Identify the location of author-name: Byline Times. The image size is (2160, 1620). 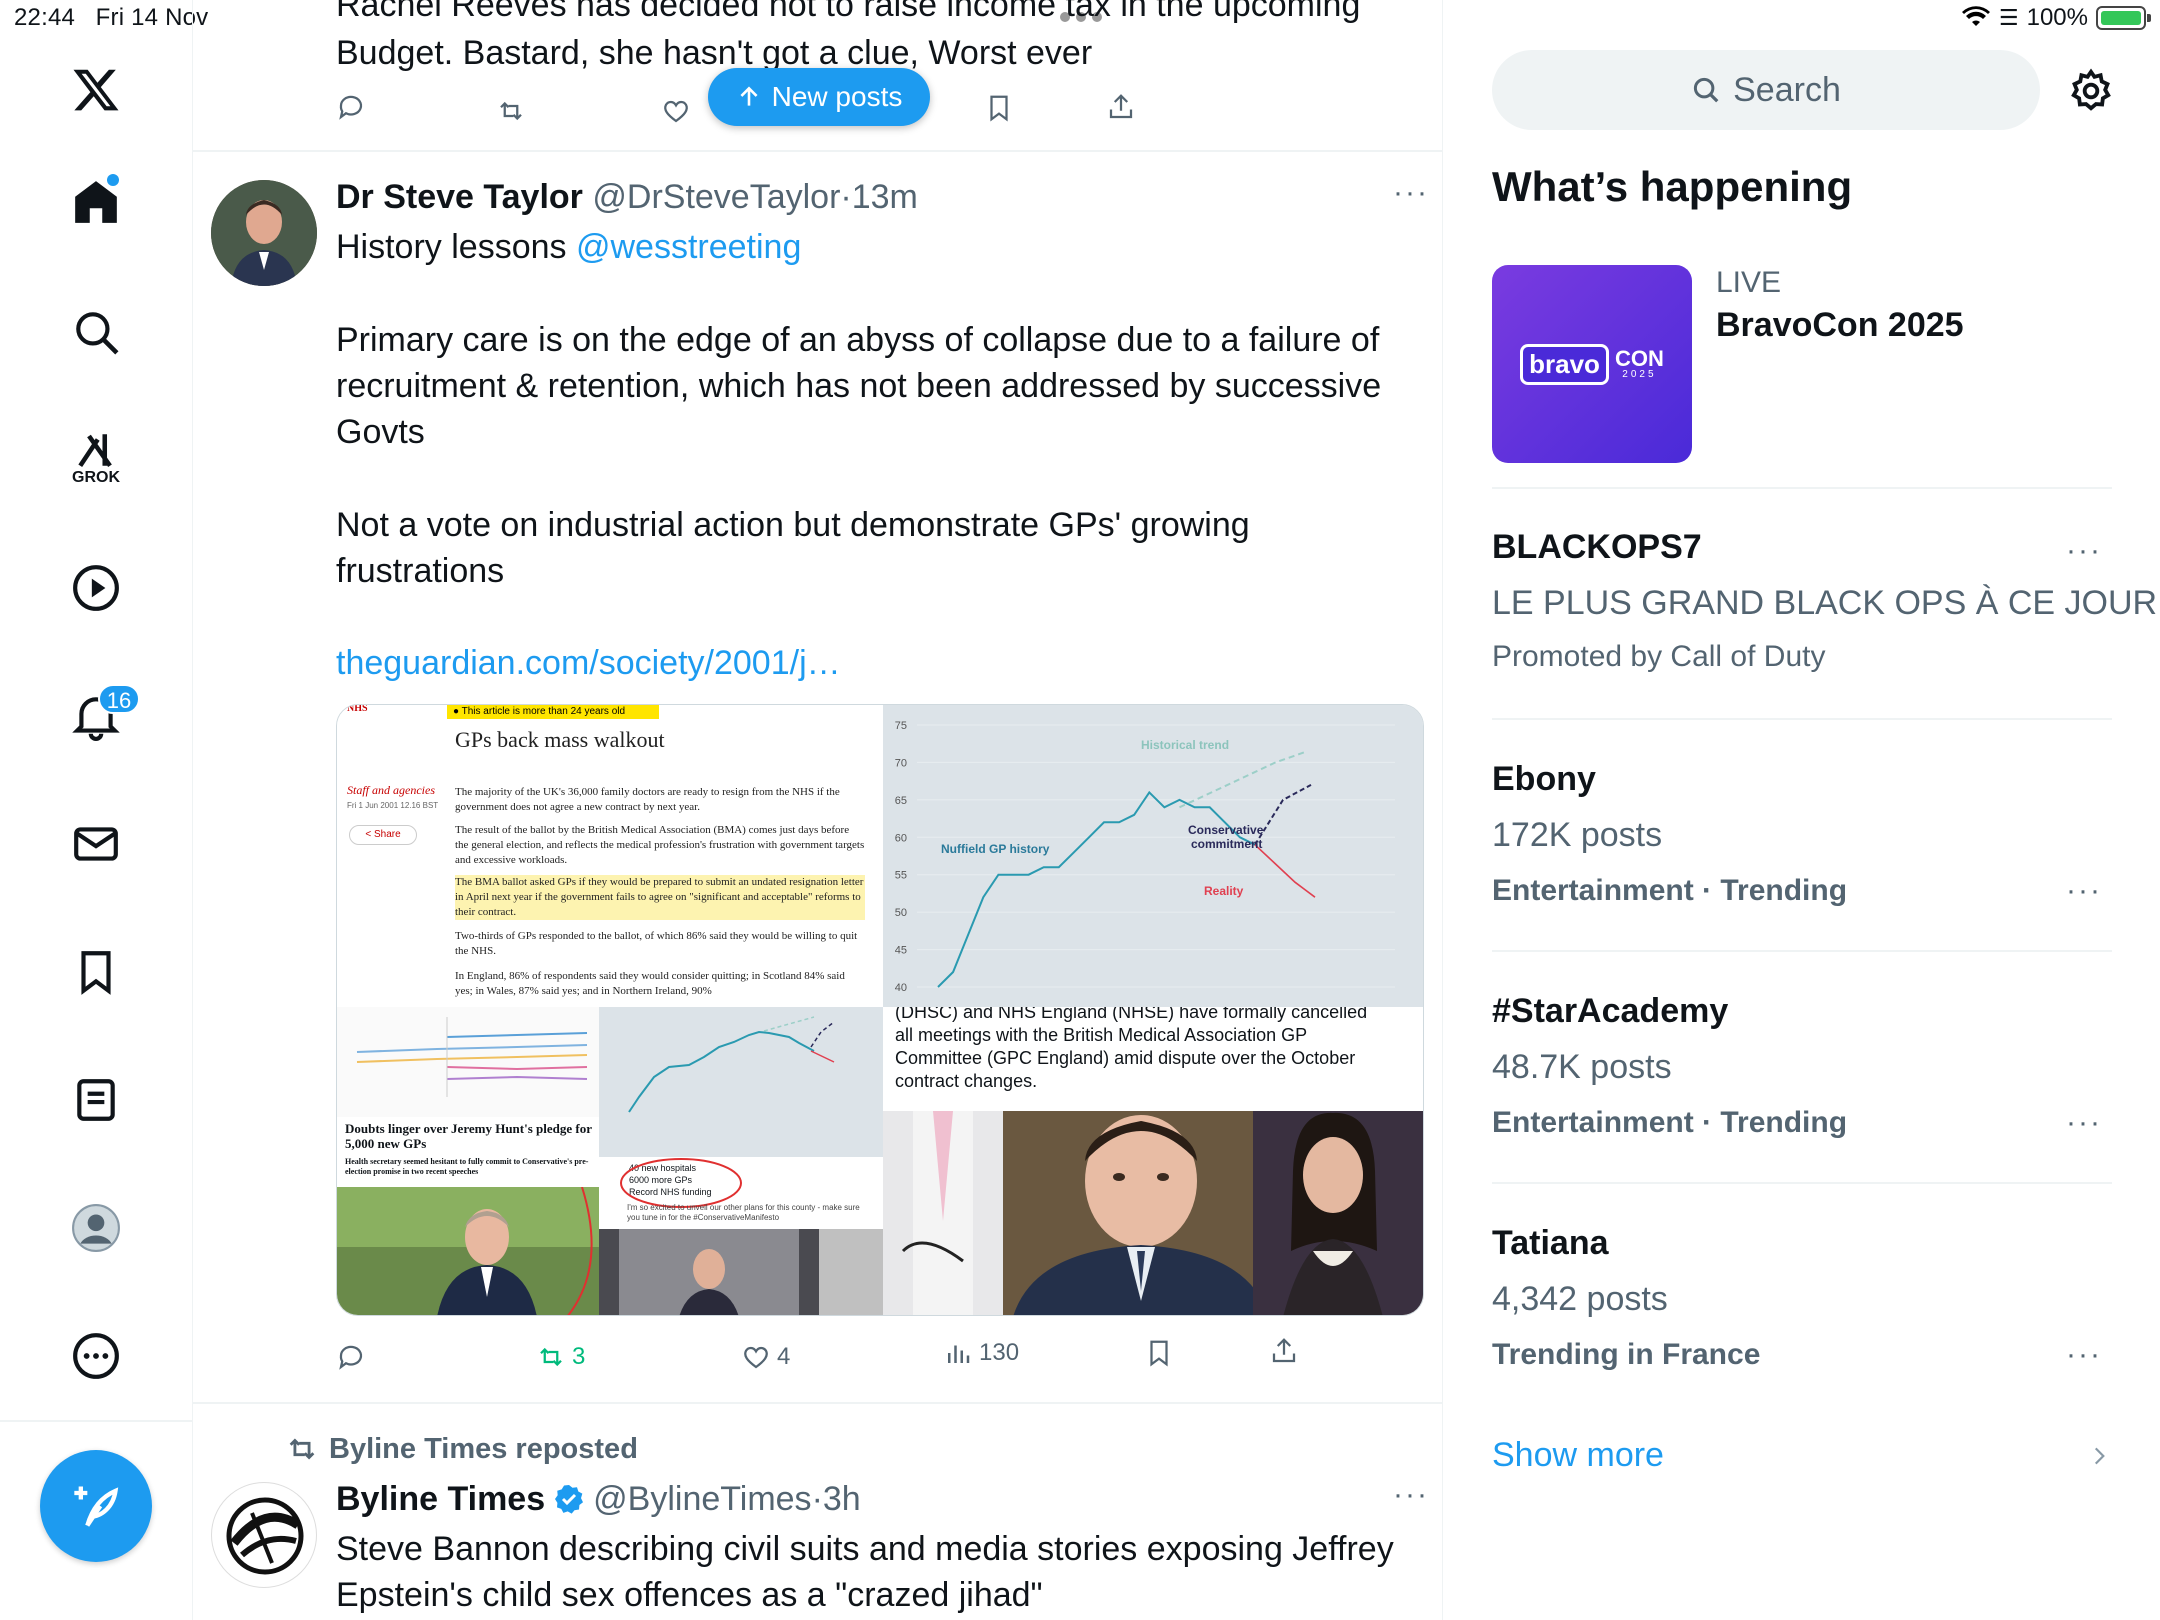
(440, 1499).